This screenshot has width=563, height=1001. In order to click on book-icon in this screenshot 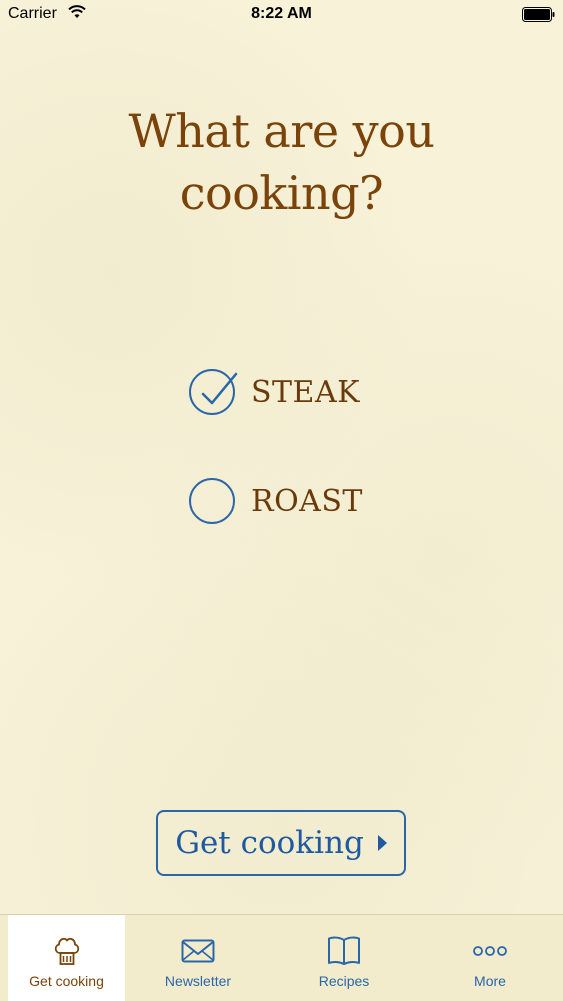, I will do `click(344, 951)`.